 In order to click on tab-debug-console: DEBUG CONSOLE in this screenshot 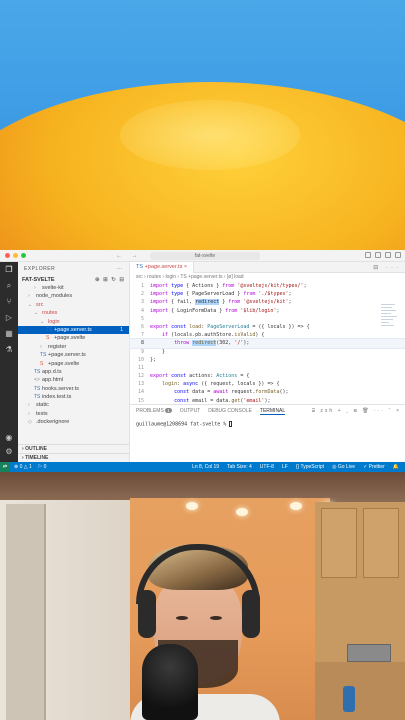, I will do `click(230, 411)`.